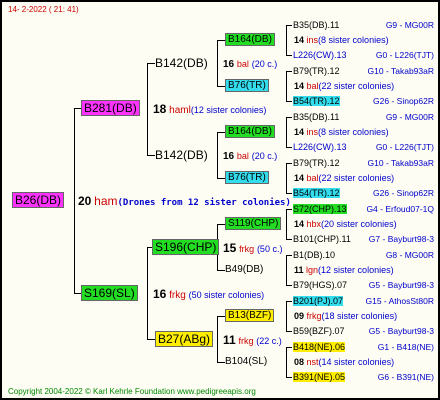 Image resolution: width=440 pixels, height=400 pixels. Describe the element at coordinates (404, 147) in the screenshot. I see `gen4-line-6: G0 - L226(TJT)` at that location.